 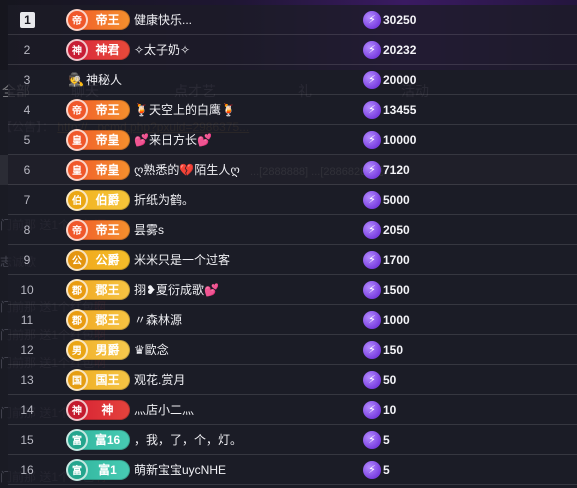 I want to click on badge-label: 神, so click(x=107, y=410).